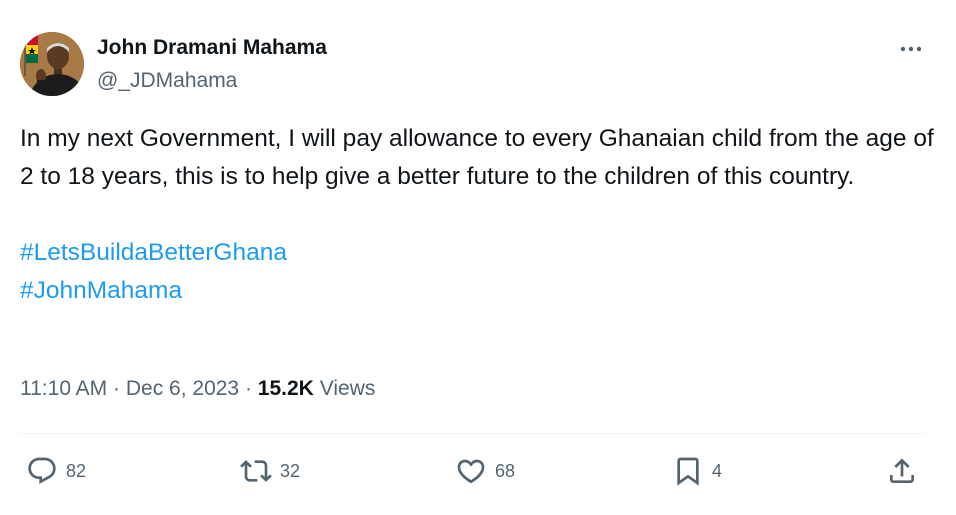 The height and width of the screenshot is (515, 956). What do you see at coordinates (285, 388) in the screenshot?
I see `views-count: 15.2K` at bounding box center [285, 388].